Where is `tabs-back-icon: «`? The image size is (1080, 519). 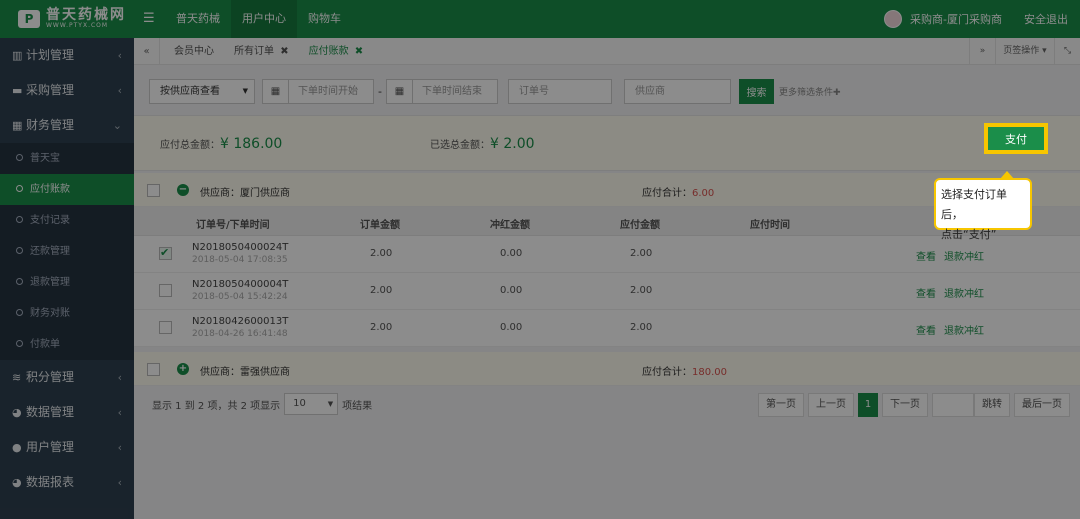
tabs-back-icon: « is located at coordinates (147, 51).